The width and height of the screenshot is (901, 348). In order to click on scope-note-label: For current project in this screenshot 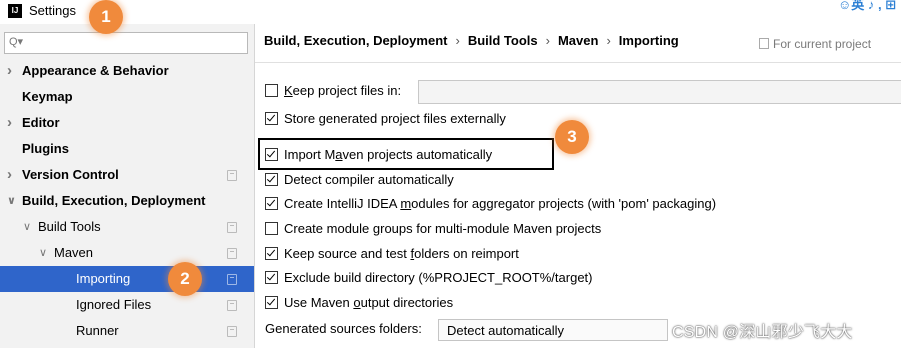, I will do `click(822, 44)`.